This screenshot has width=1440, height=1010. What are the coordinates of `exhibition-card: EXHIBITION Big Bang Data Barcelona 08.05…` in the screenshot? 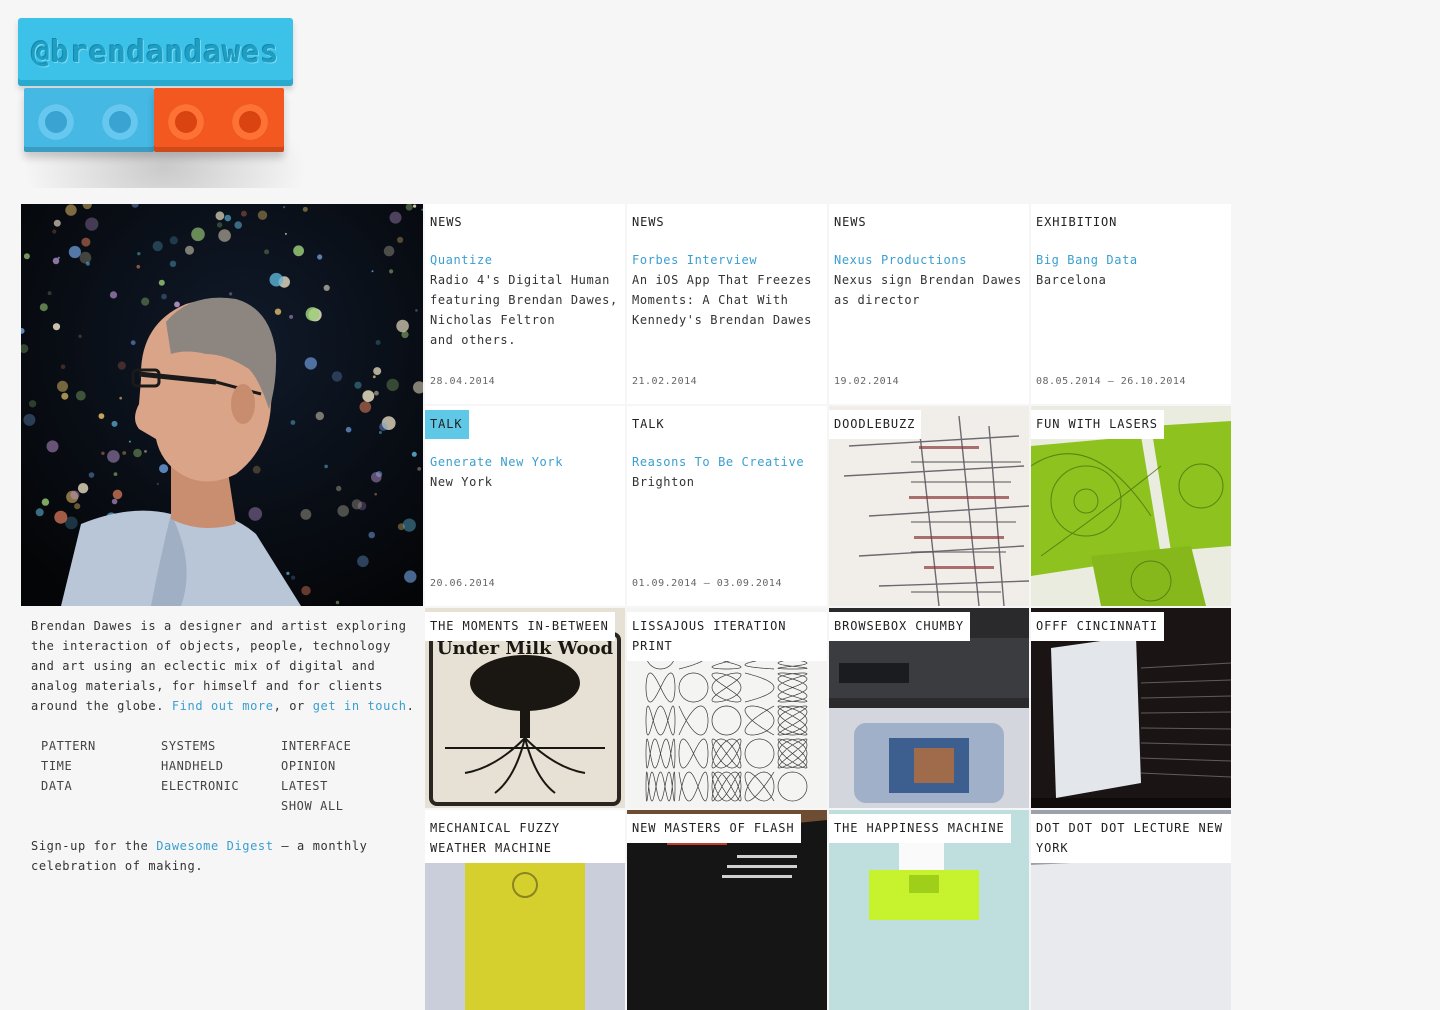 It's located at (1131, 304).